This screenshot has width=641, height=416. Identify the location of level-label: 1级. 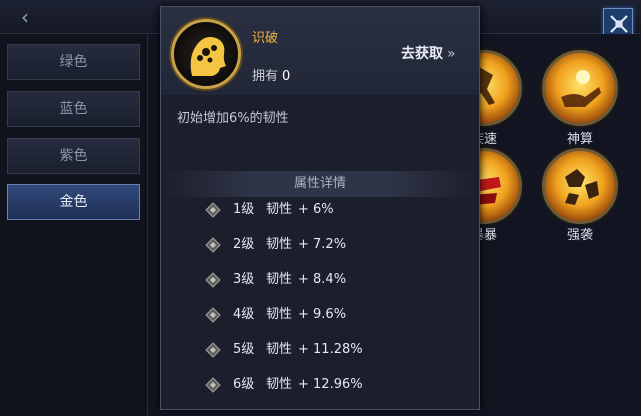
(244, 209).